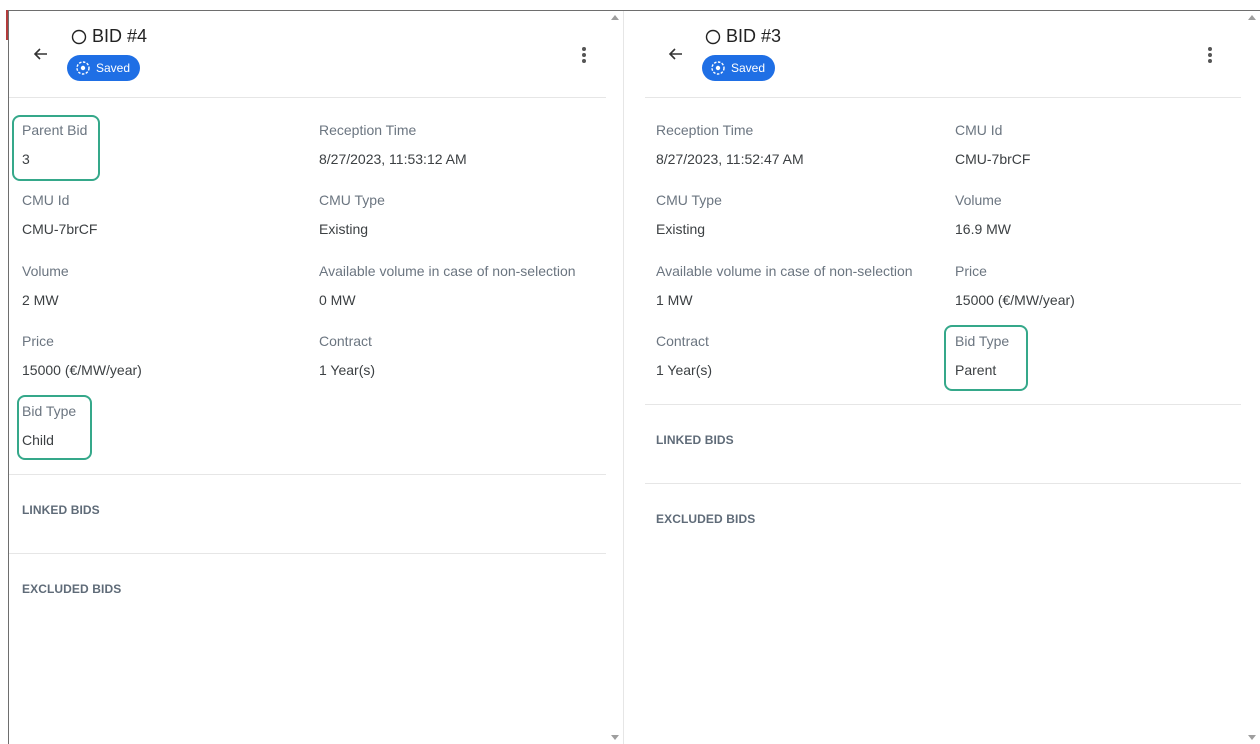 Image resolution: width=1260 pixels, height=744 pixels. What do you see at coordinates (615, 377) in the screenshot?
I see `scrollbar-left-panel` at bounding box center [615, 377].